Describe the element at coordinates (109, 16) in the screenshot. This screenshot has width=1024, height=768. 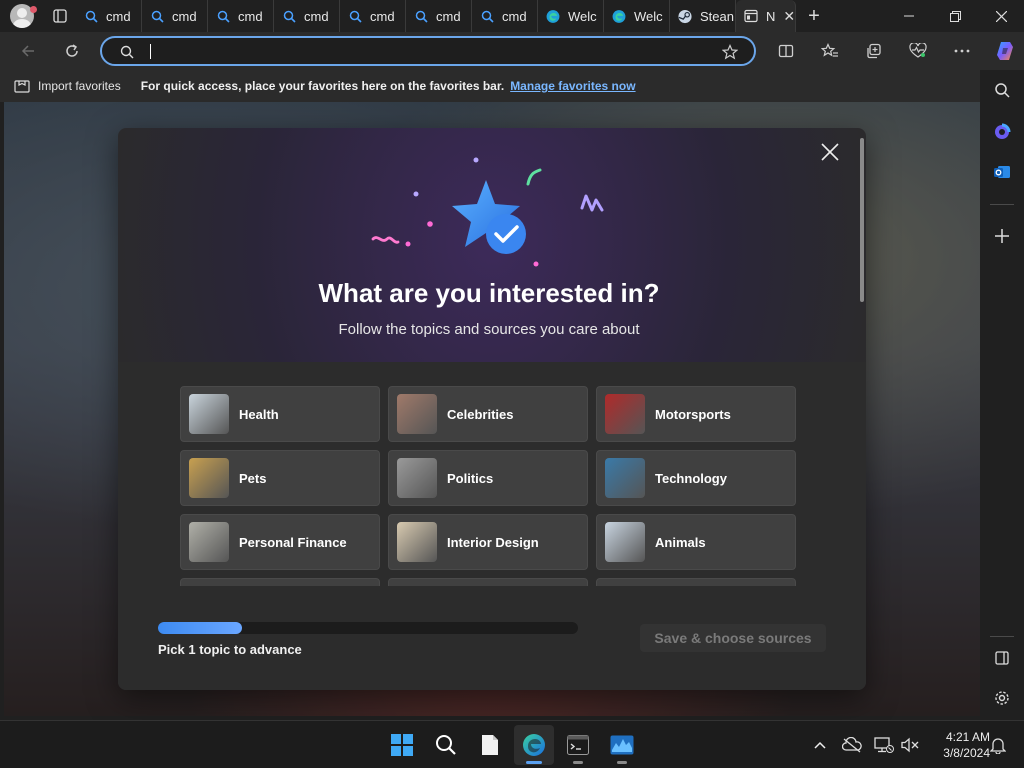
I see `tab-1: cmd` at that location.